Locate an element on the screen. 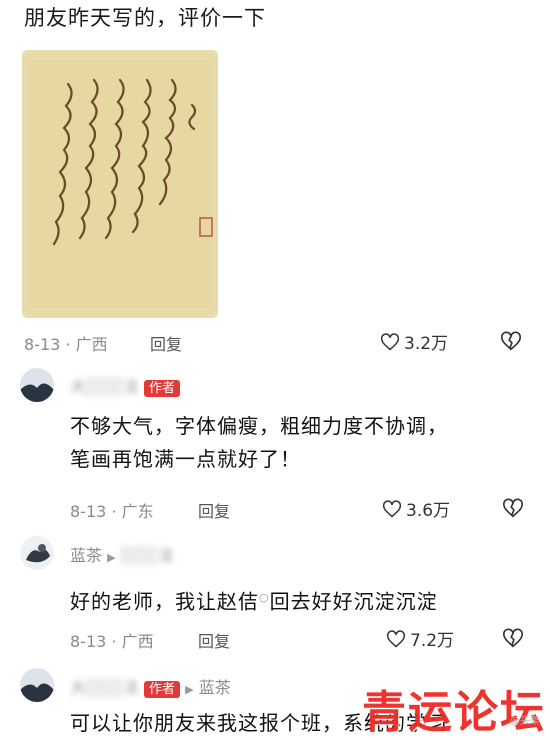 Image resolution: width=550 pixels, height=740 pixels. comment-text-part: 回去好好沉淀沉淀 is located at coordinates (353, 601).